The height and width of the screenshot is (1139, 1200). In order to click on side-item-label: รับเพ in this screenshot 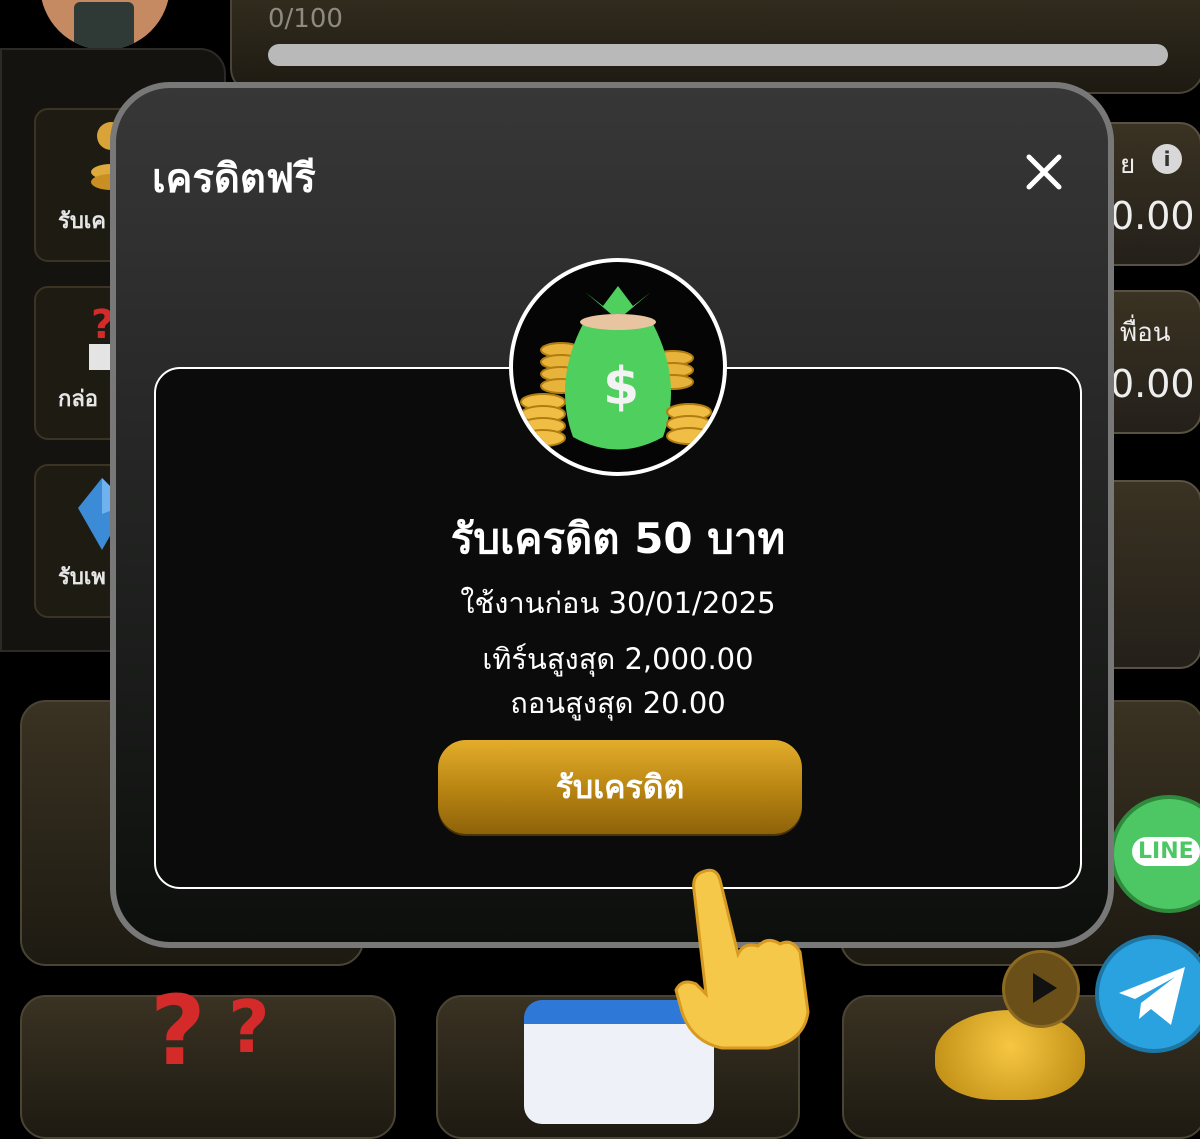, I will do `click(82, 577)`.